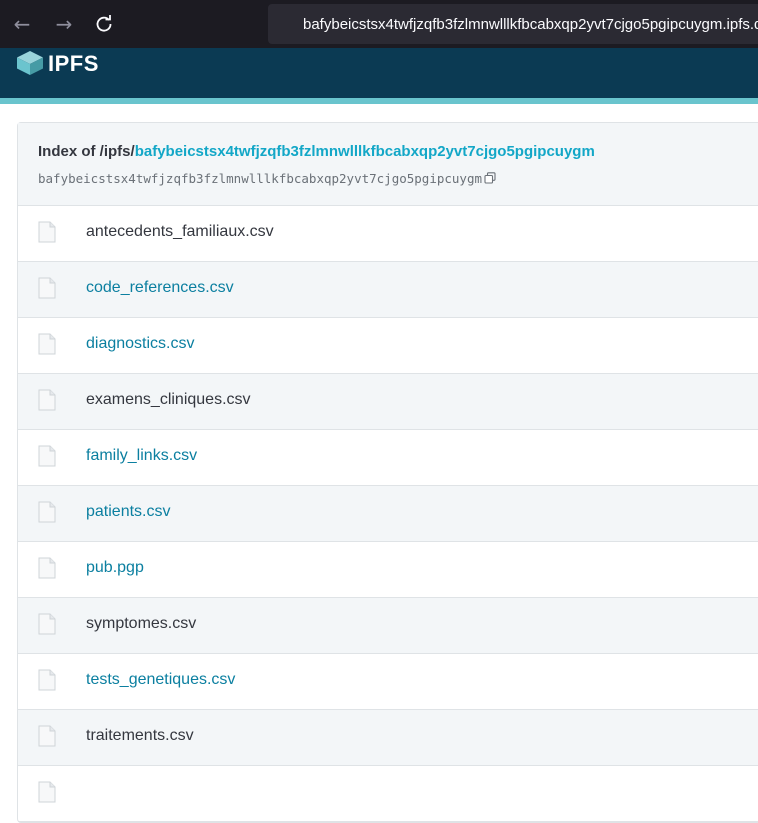 The height and width of the screenshot is (823, 758). What do you see at coordinates (140, 344) in the screenshot?
I see `file-link: diagnostics.csv` at bounding box center [140, 344].